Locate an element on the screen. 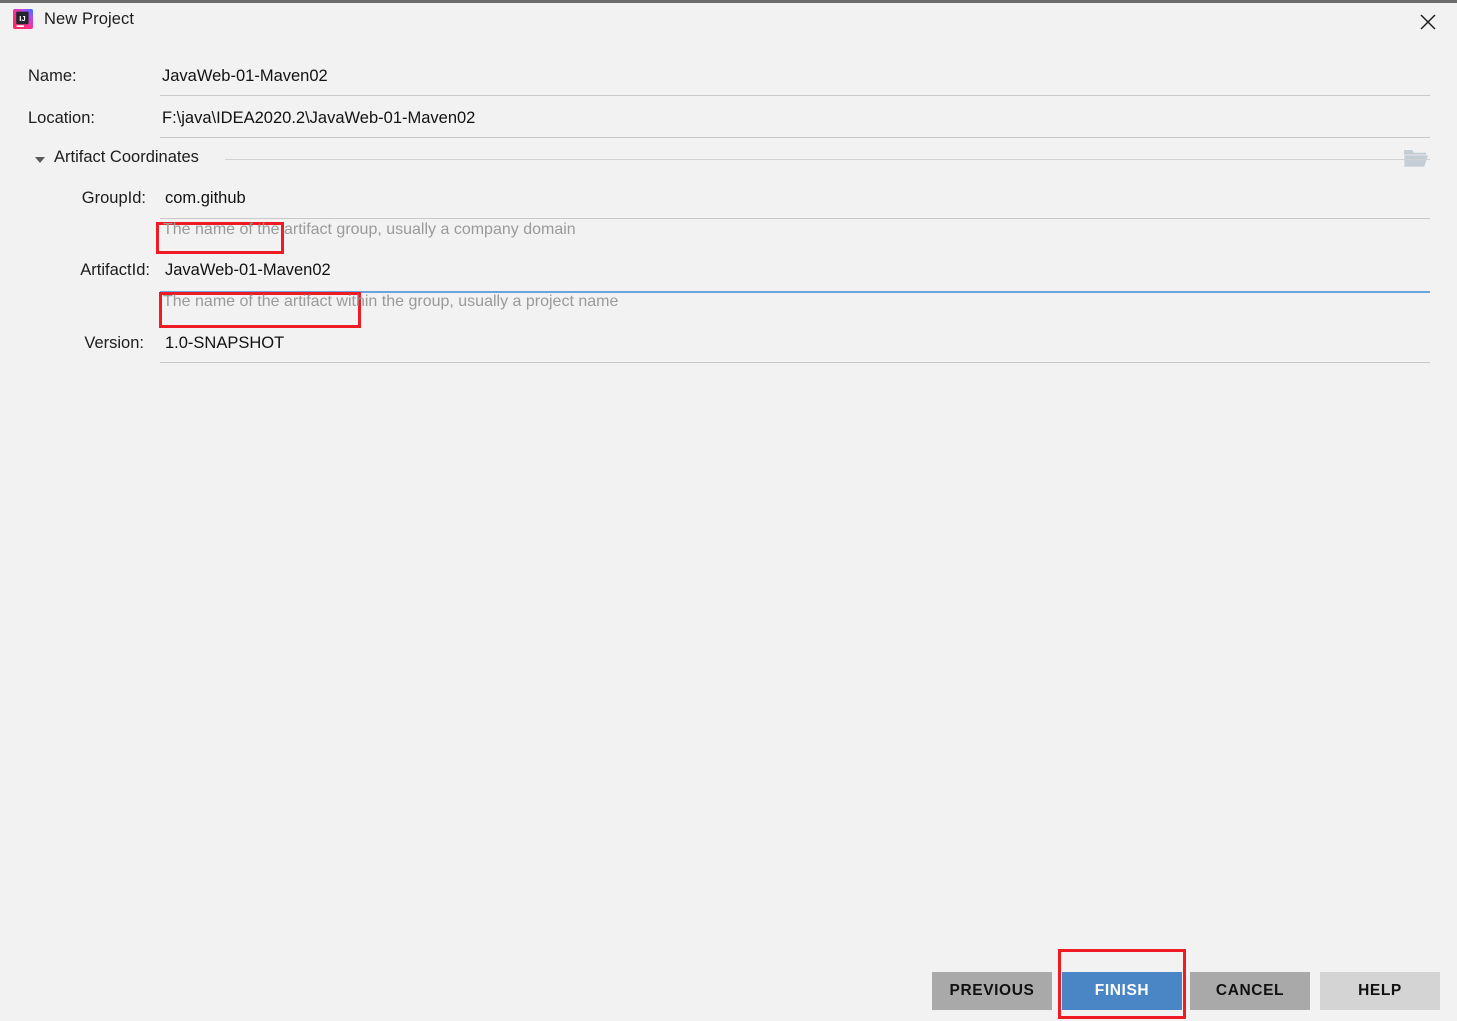  version-input: 1.0-SNAPSHOT is located at coordinates (224, 343).